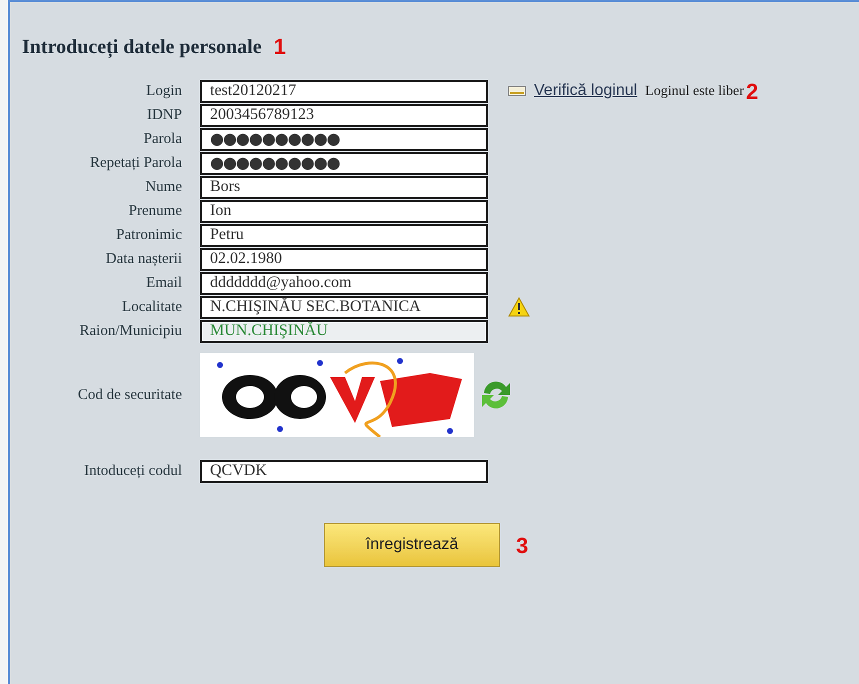 Image resolution: width=859 pixels, height=684 pixels. I want to click on field-label: Nume, so click(163, 187).